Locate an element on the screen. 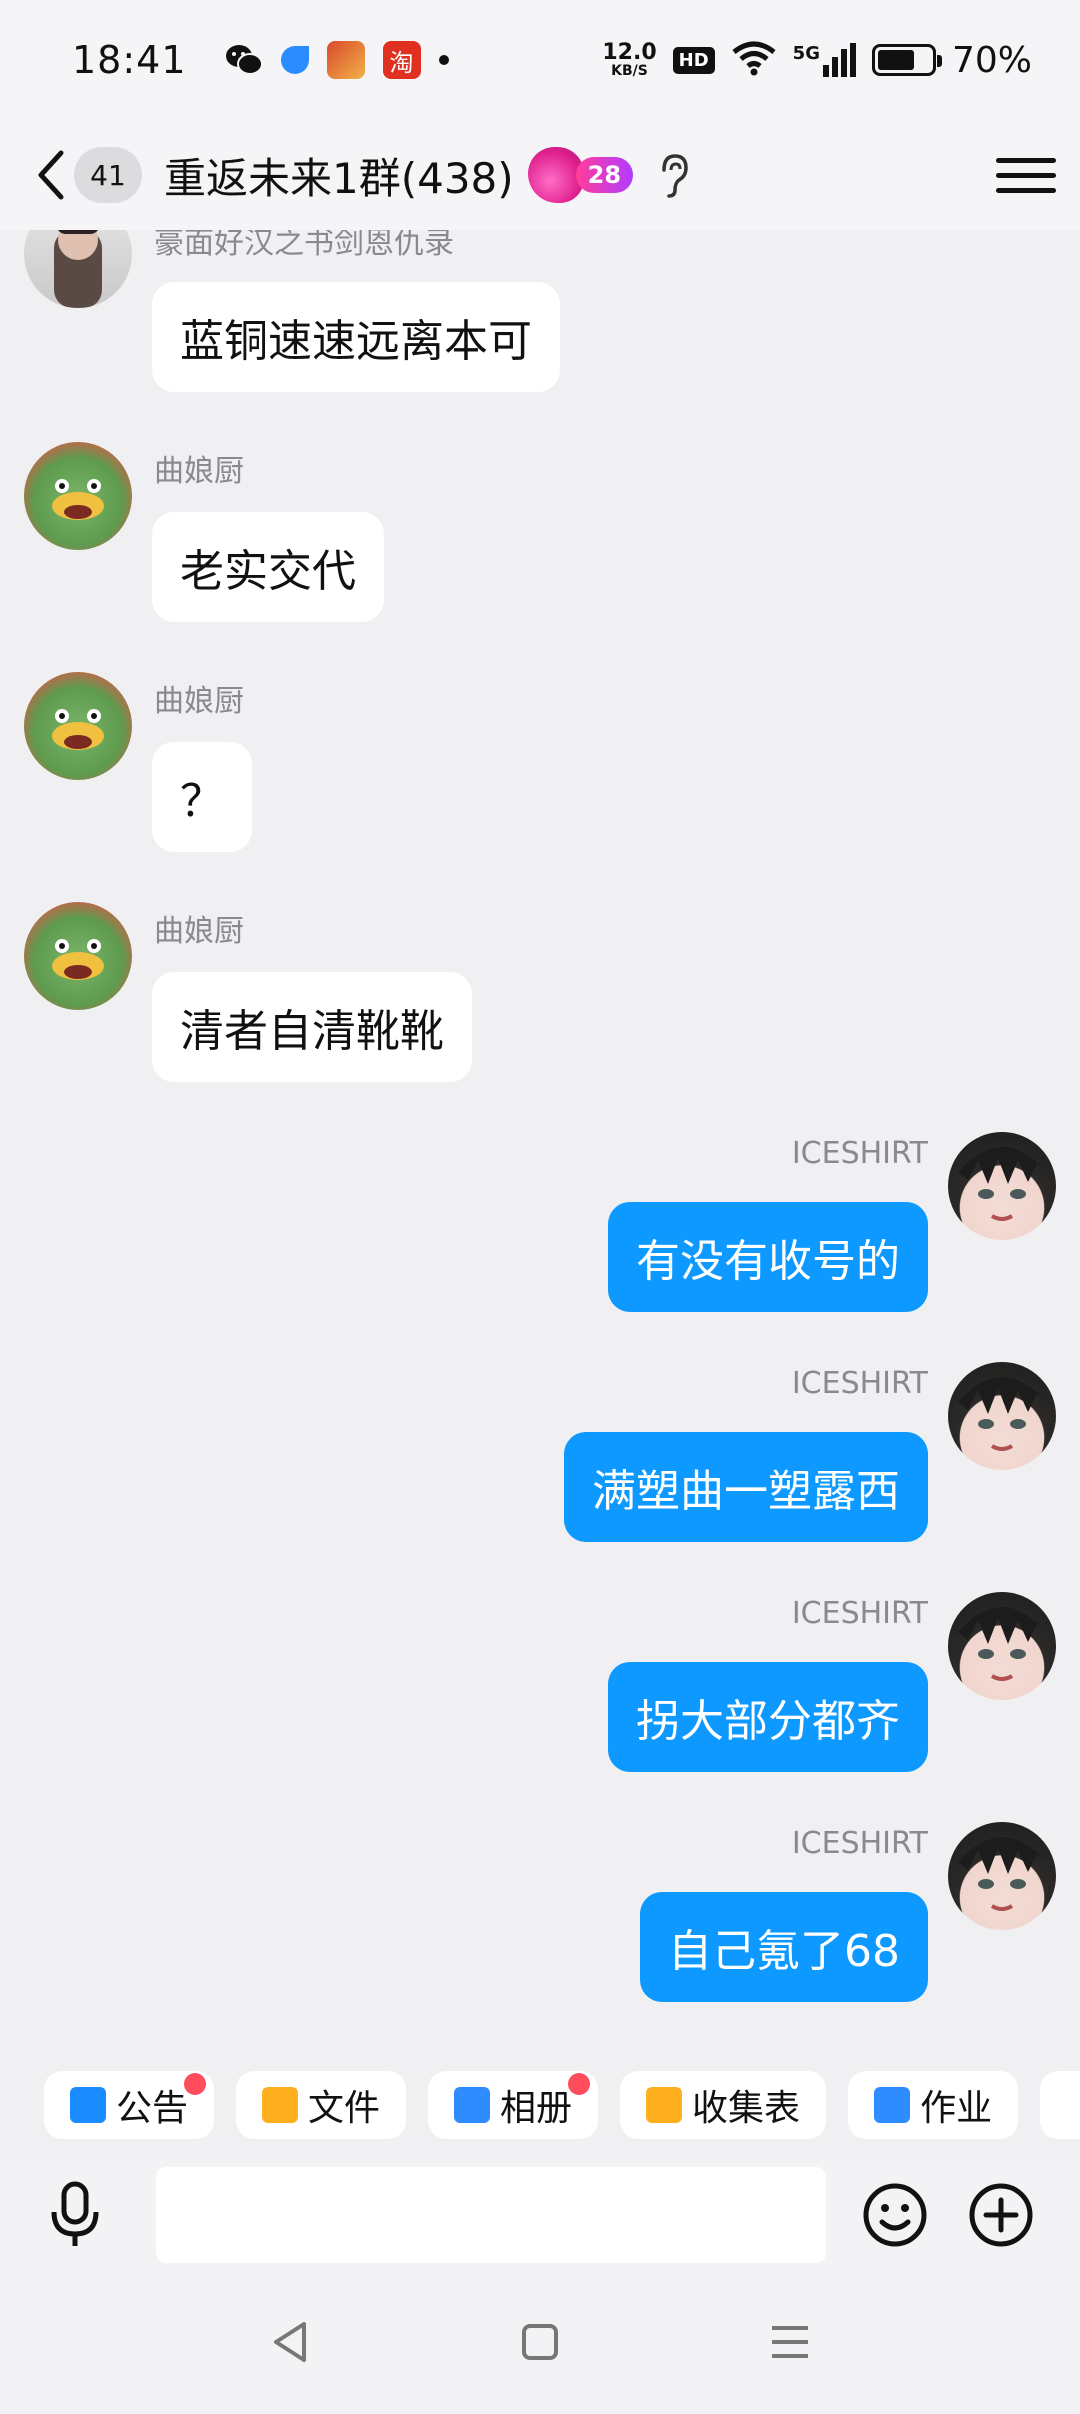 The height and width of the screenshot is (2414, 1080). chat-header: 41 重返未来1群(438) 28 is located at coordinates (540, 175).